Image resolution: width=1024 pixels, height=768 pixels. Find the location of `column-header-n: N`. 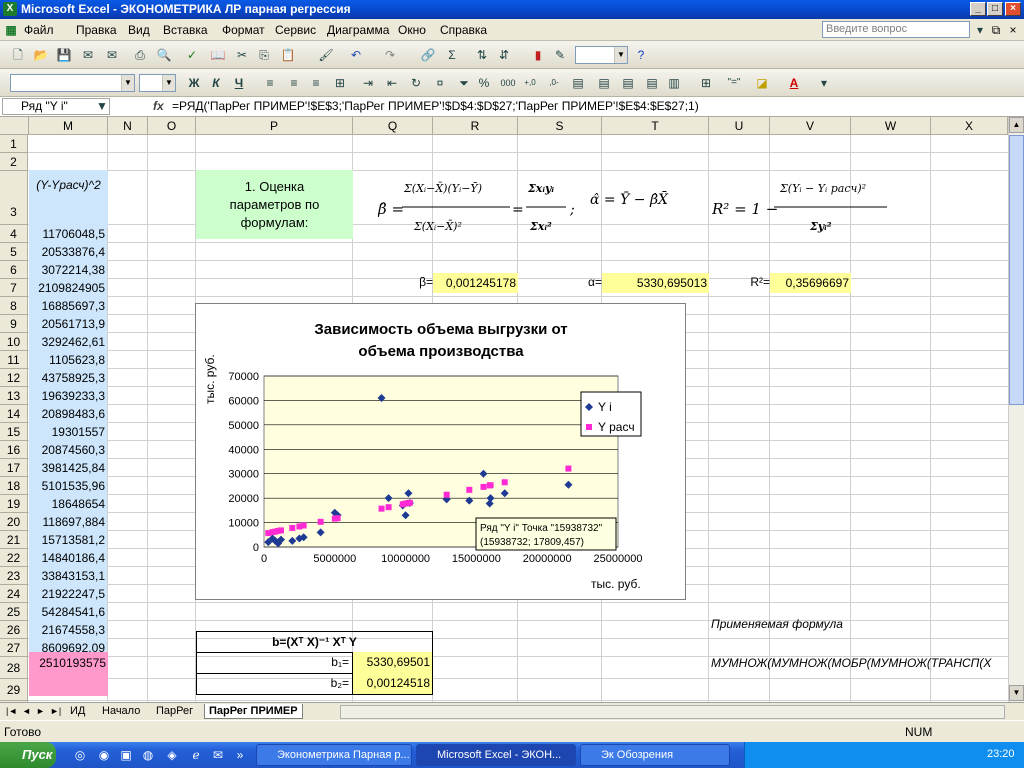

column-header-n: N is located at coordinates (128, 126).